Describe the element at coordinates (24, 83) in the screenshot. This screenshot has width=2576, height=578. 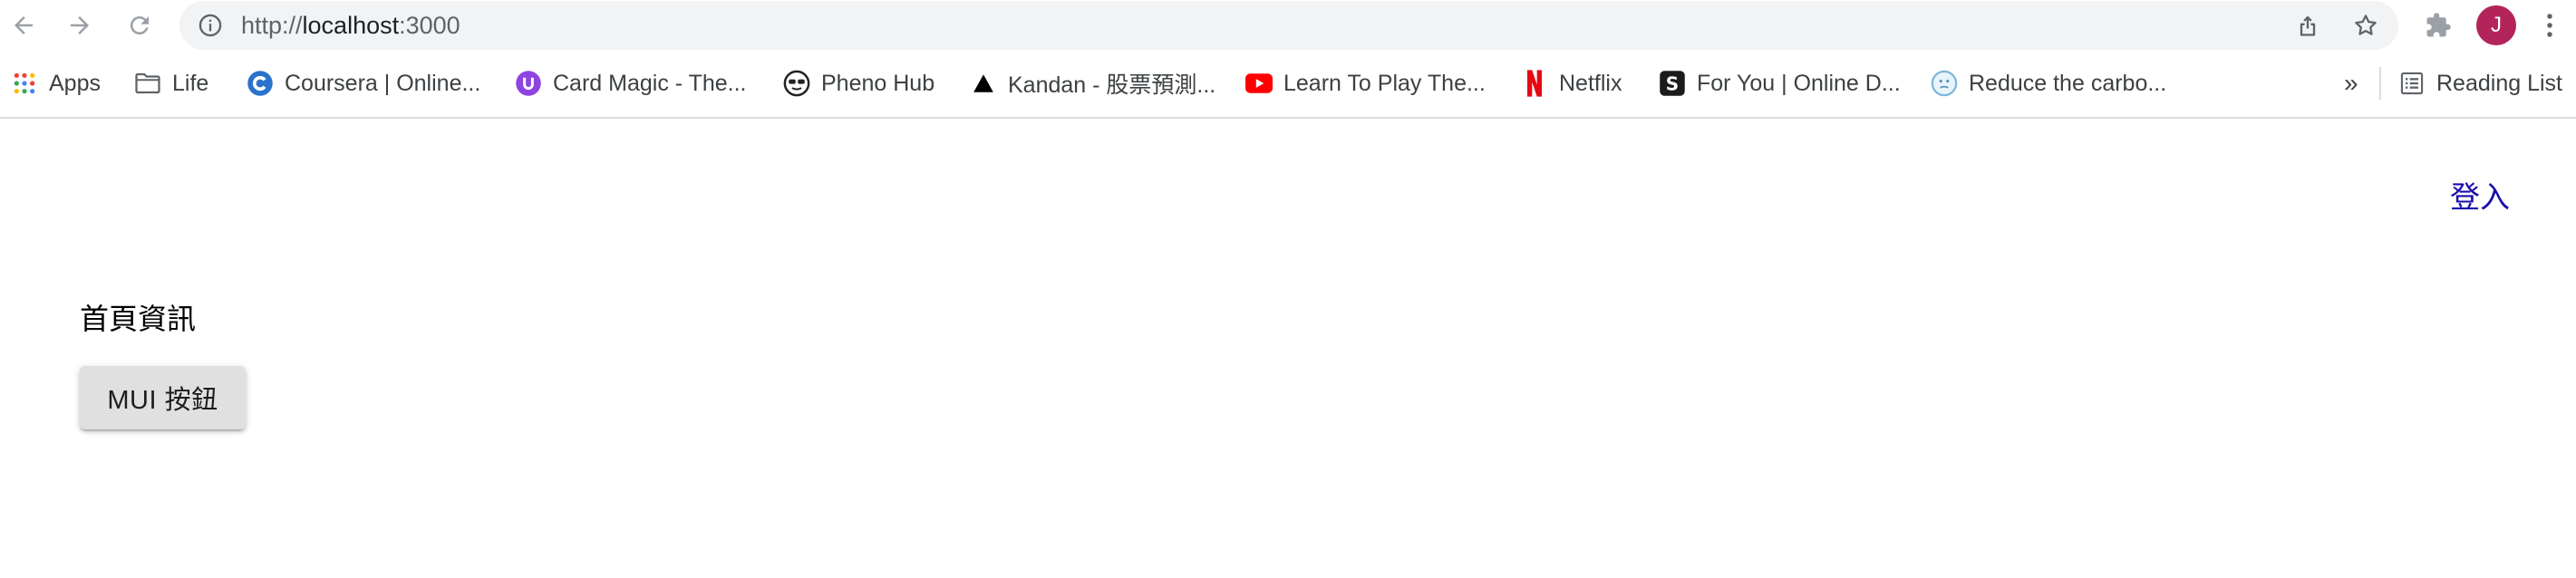
I see `apps-grid-icon` at that location.